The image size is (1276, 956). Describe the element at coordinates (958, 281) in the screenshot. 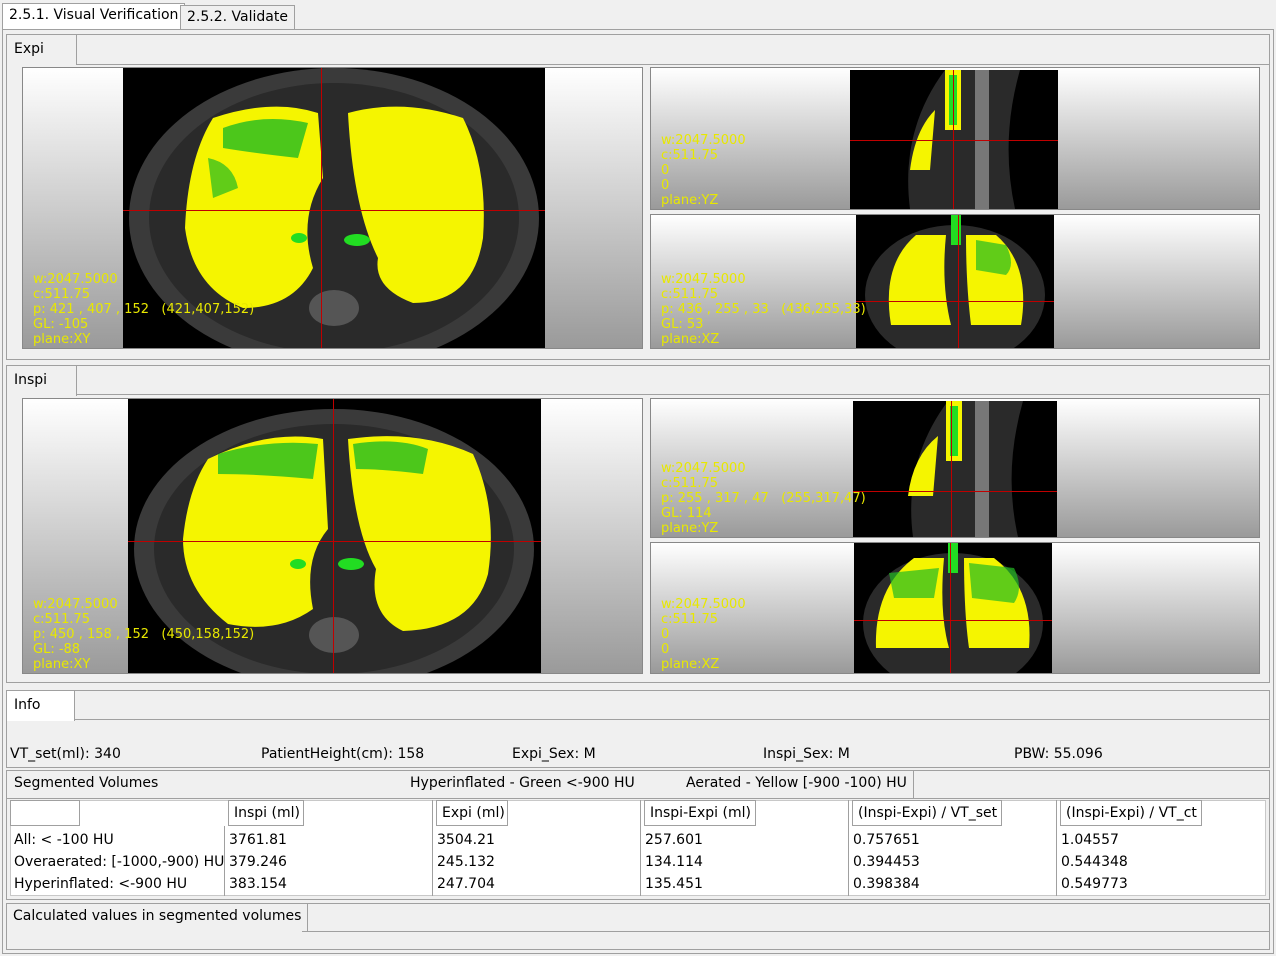

I see `expi-coronal-crosshair-v` at that location.